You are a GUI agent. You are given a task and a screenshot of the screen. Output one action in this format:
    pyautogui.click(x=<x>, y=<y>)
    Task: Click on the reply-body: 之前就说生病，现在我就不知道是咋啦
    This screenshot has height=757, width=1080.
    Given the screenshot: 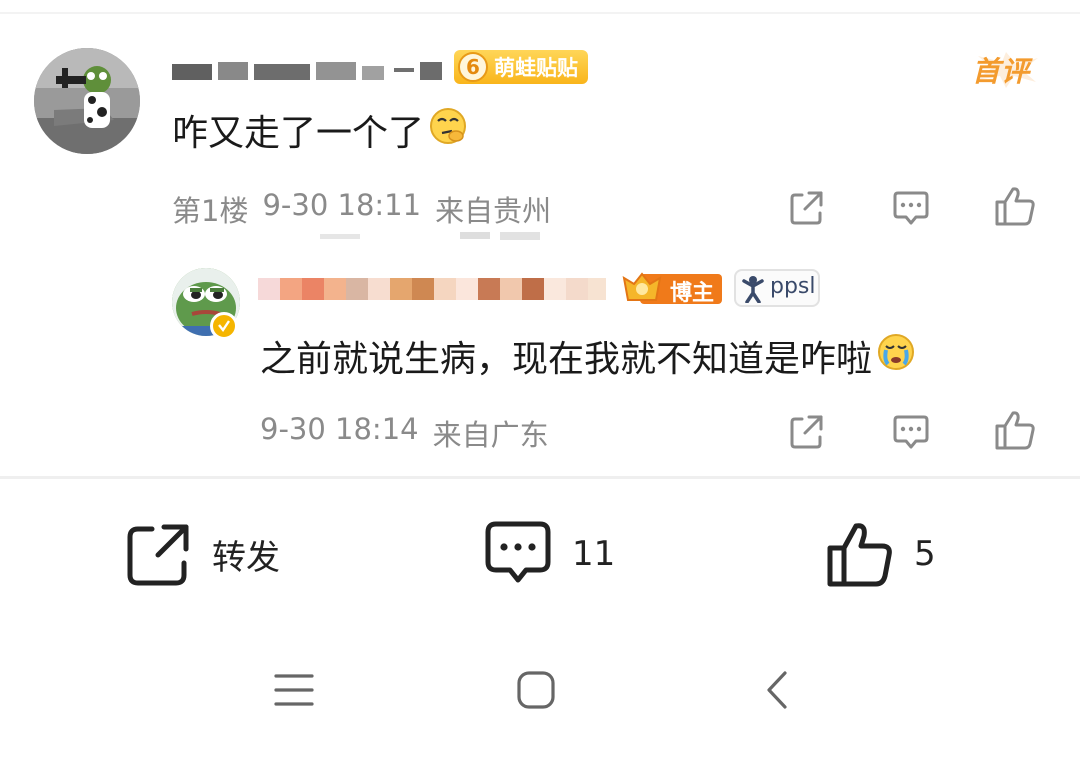 What is the action you would take?
    pyautogui.click(x=588, y=356)
    